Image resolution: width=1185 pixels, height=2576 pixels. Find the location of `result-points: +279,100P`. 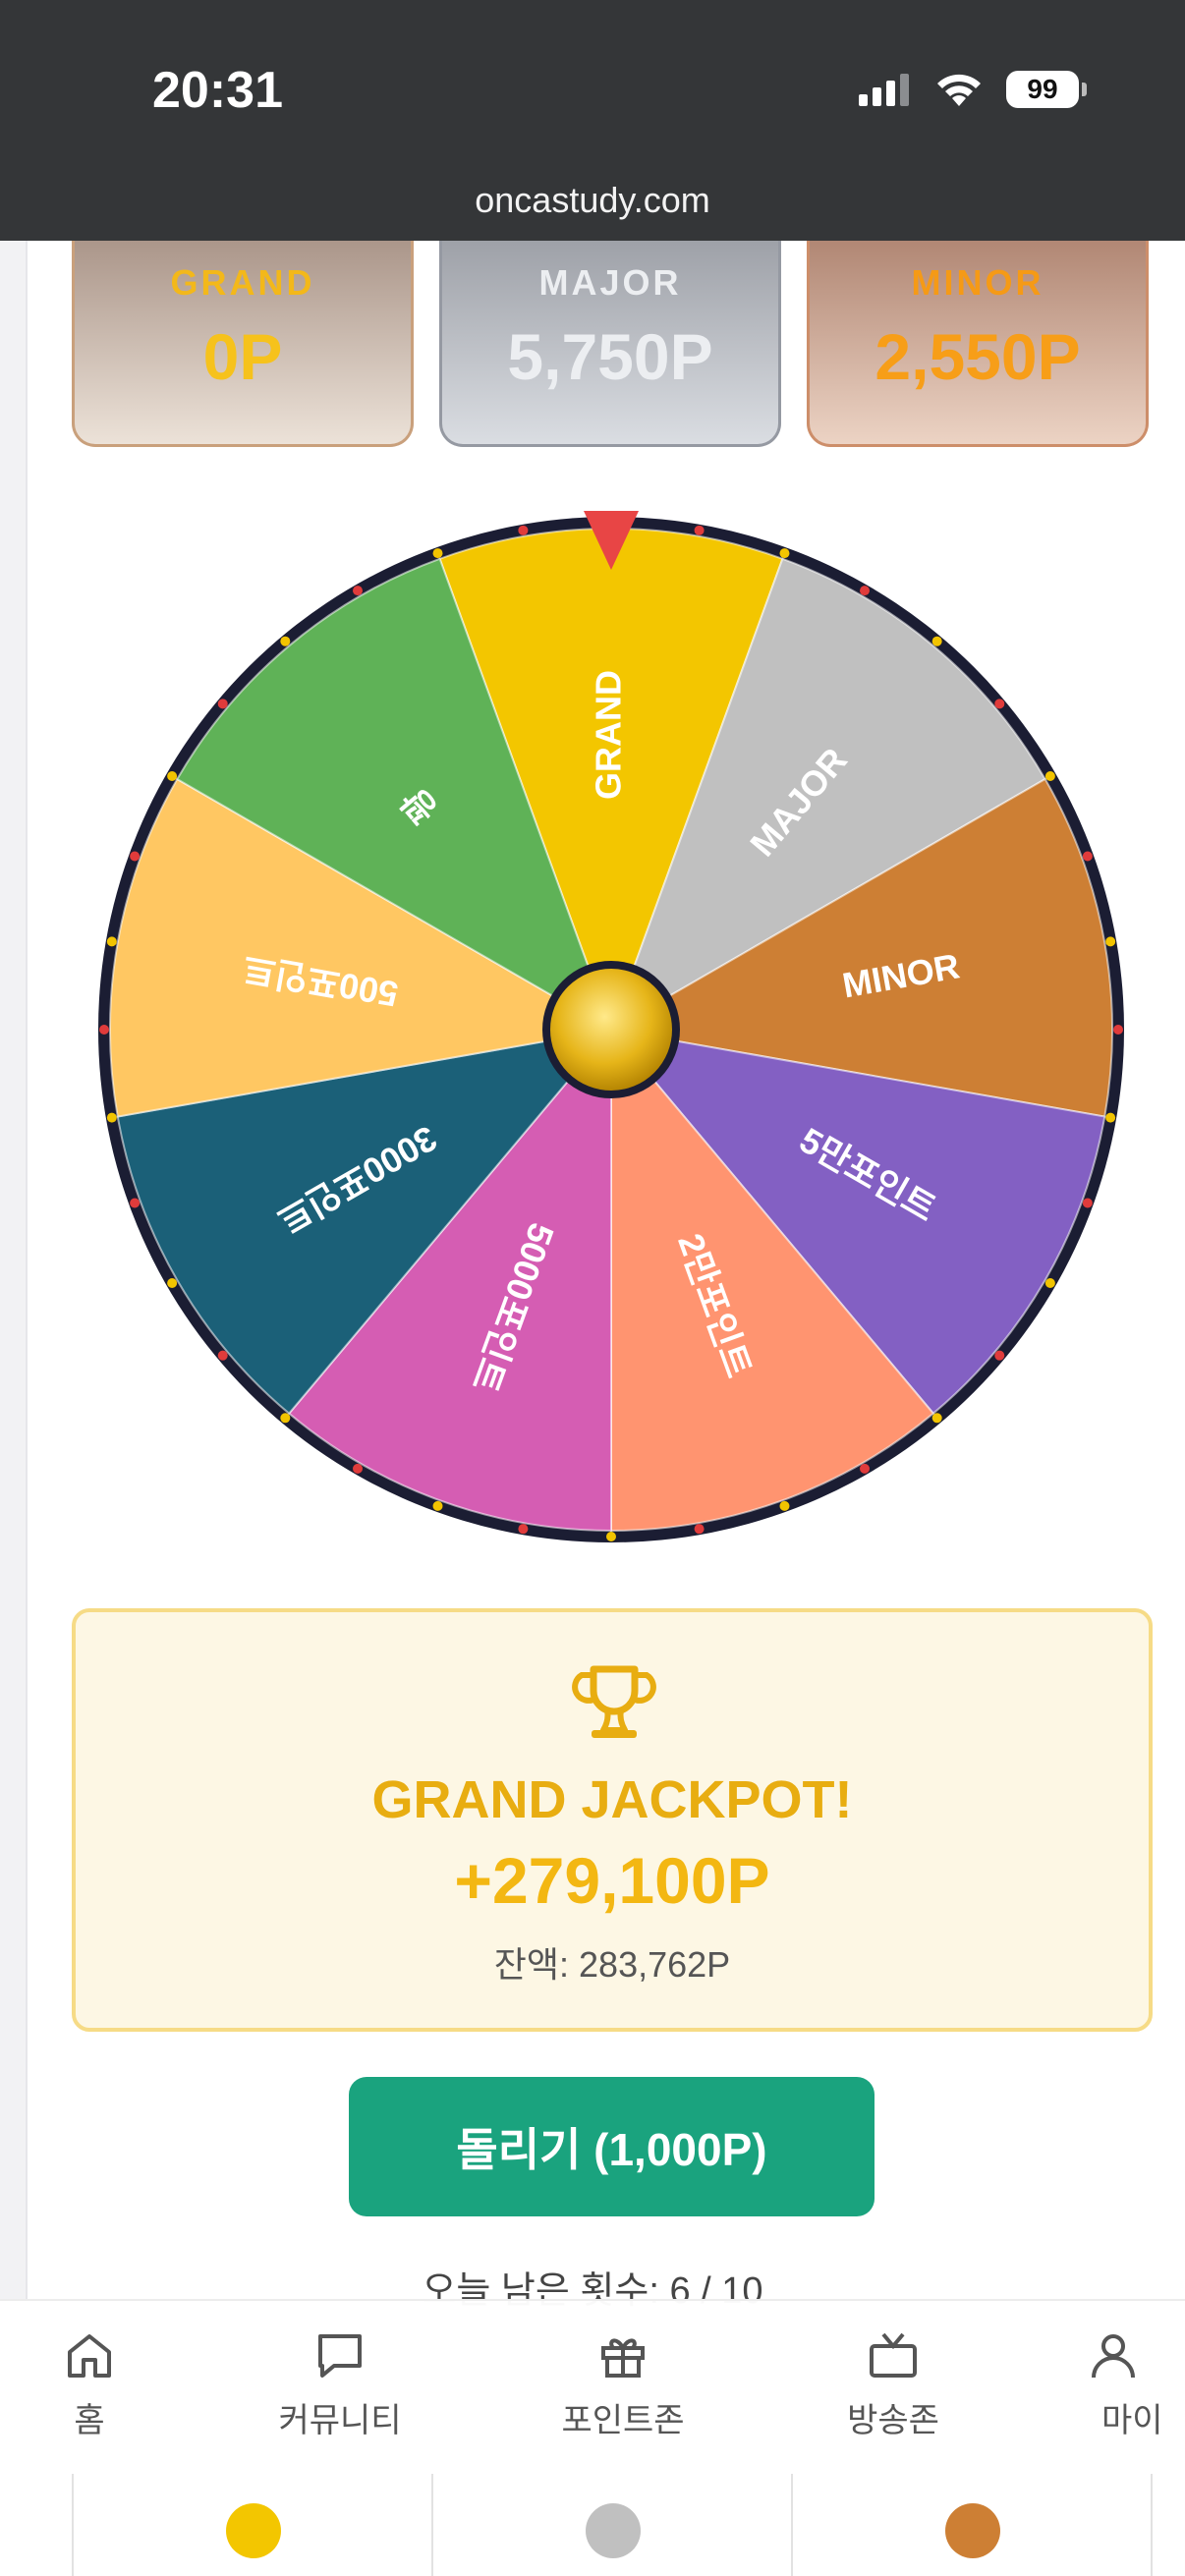

result-points: +279,100P is located at coordinates (612, 1880).